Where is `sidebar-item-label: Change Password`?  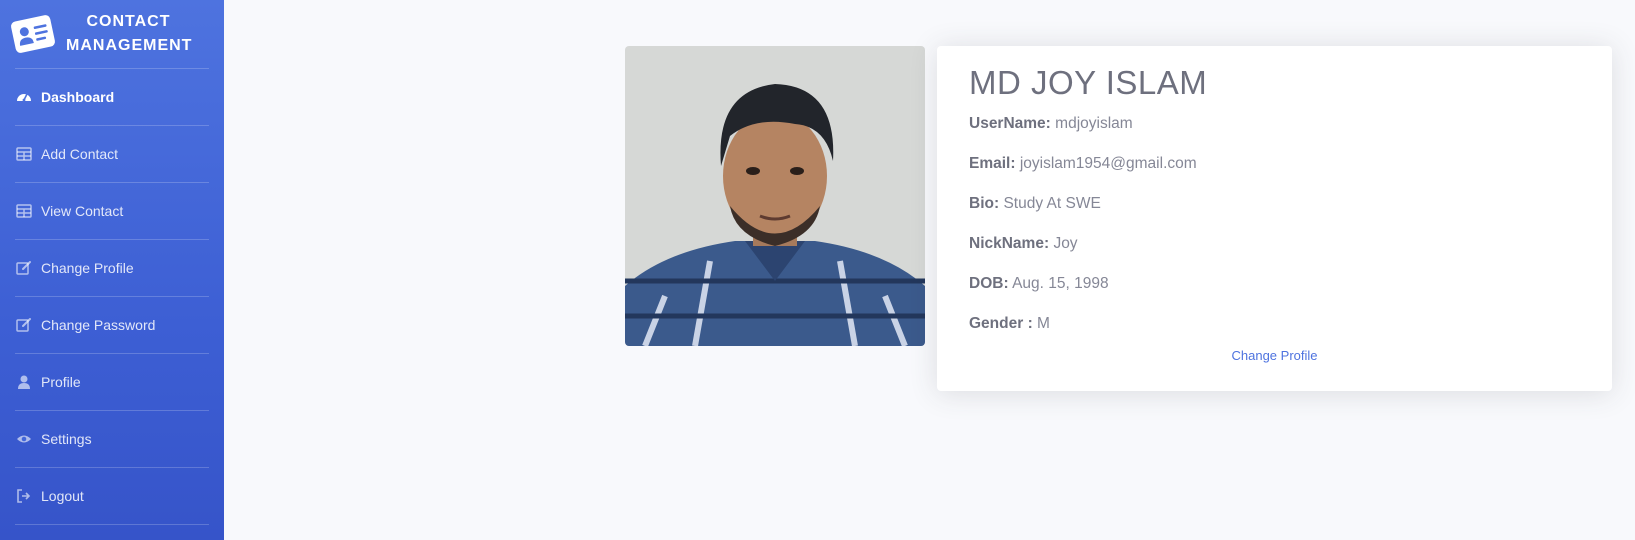
sidebar-item-label: Change Password is located at coordinates (98, 325).